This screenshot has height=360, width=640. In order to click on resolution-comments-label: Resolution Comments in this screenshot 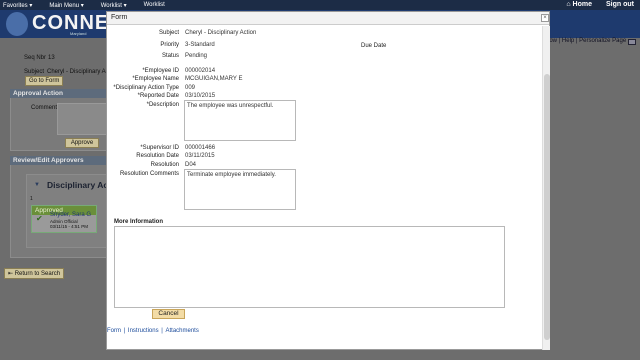, I will do `click(149, 174)`.